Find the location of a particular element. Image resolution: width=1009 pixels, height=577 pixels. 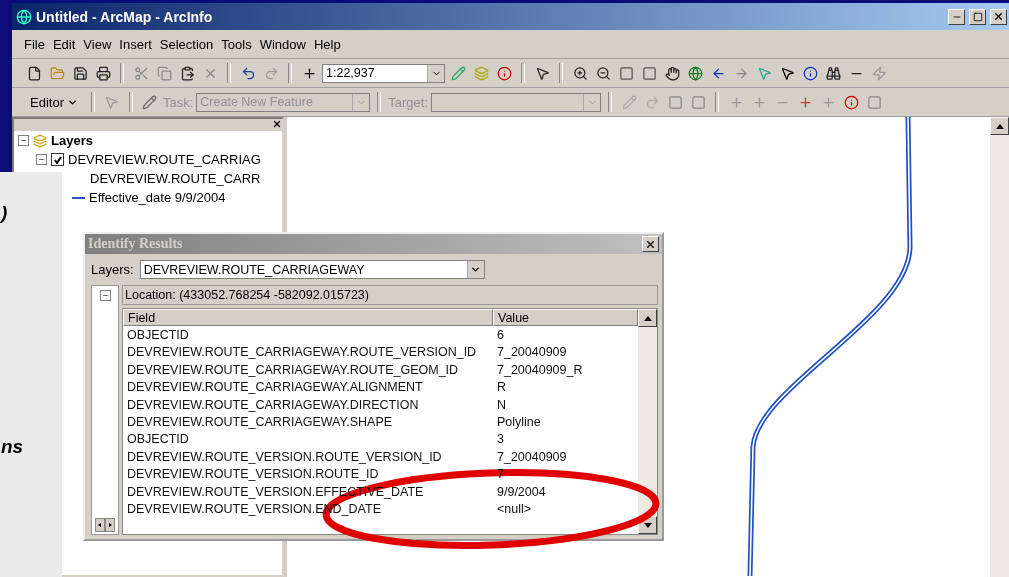

value-cell-text: 6 is located at coordinates (500, 335).